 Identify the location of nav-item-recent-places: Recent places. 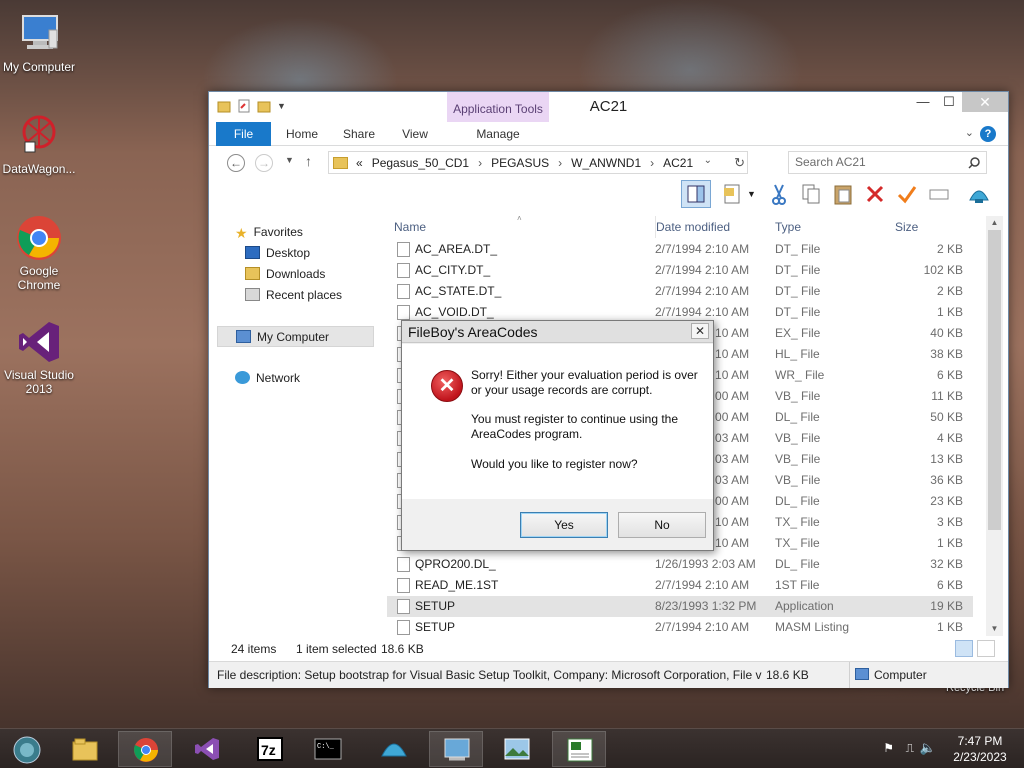
(293, 295).